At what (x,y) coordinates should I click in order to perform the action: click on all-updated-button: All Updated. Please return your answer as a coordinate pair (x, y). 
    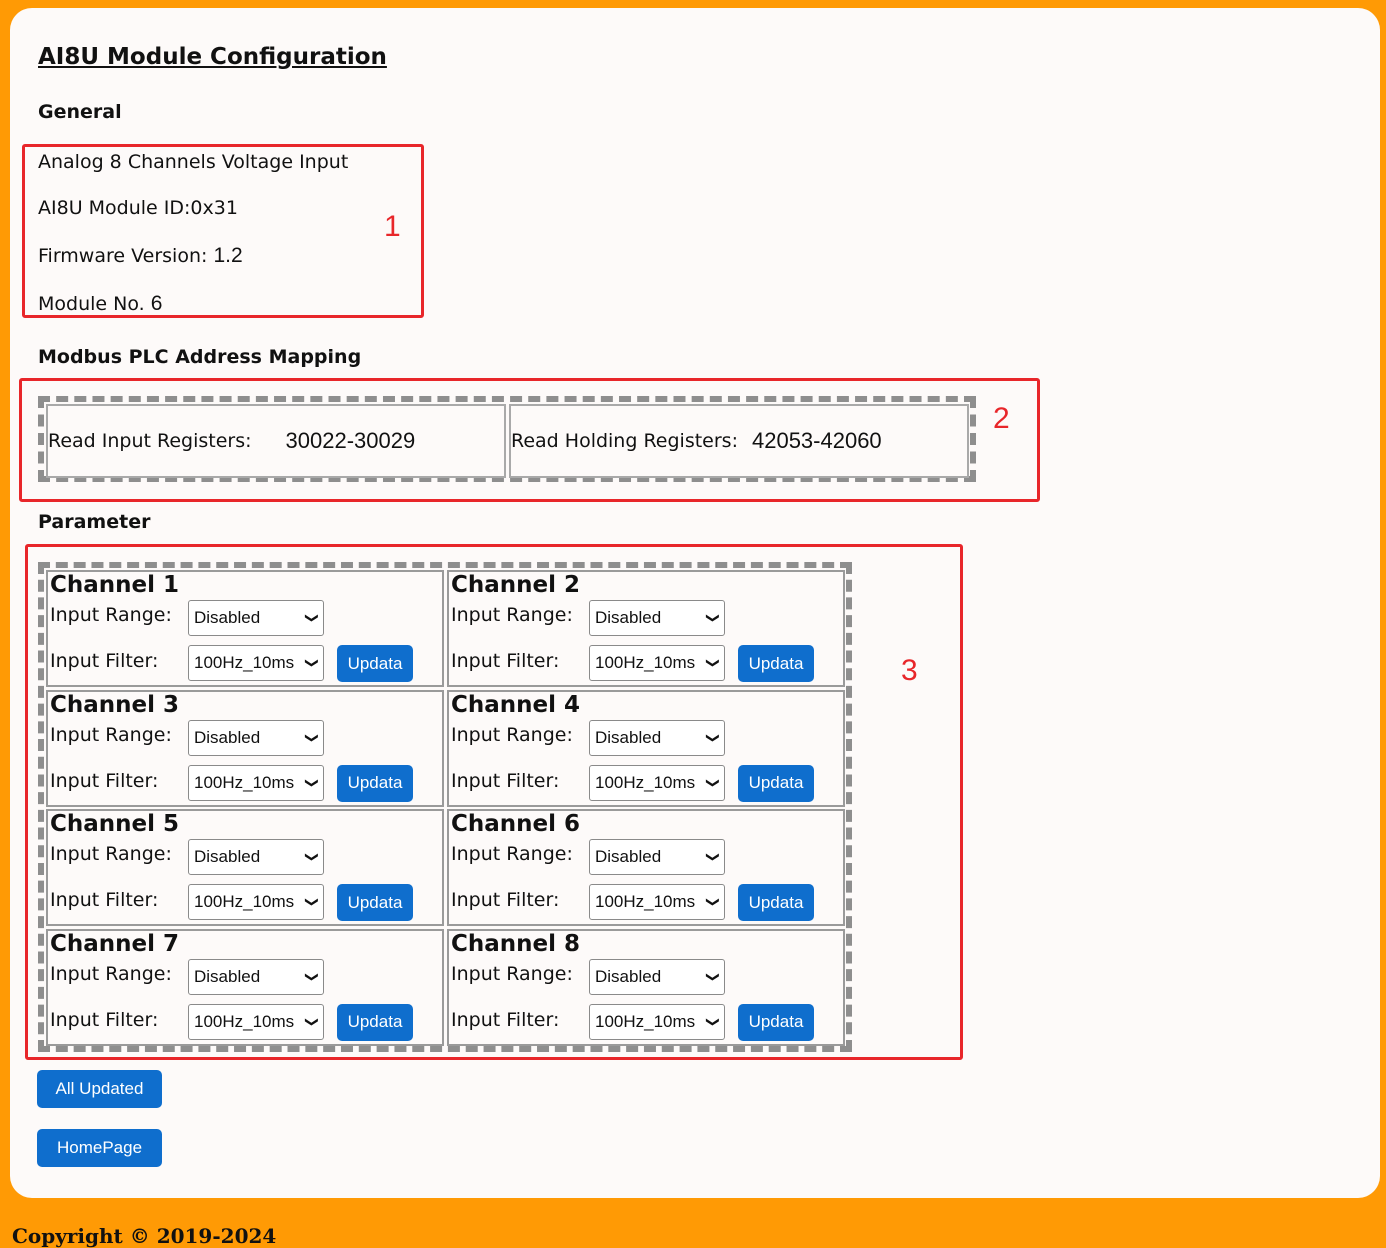
    Looking at the image, I should click on (99, 1089).